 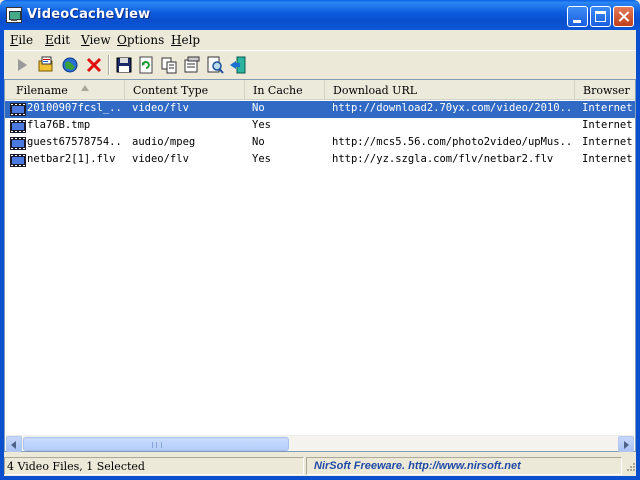 What do you see at coordinates (49, 40) in the screenshot?
I see `menu-edit-mnemonic: E` at bounding box center [49, 40].